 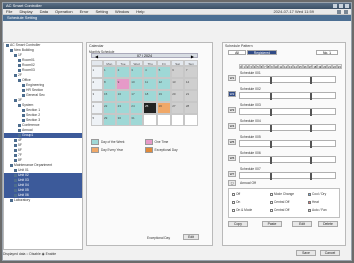 What do you see at coordinates (49, 254) in the screenshot?
I see `enable-radio: ◉ Enable` at bounding box center [49, 254].